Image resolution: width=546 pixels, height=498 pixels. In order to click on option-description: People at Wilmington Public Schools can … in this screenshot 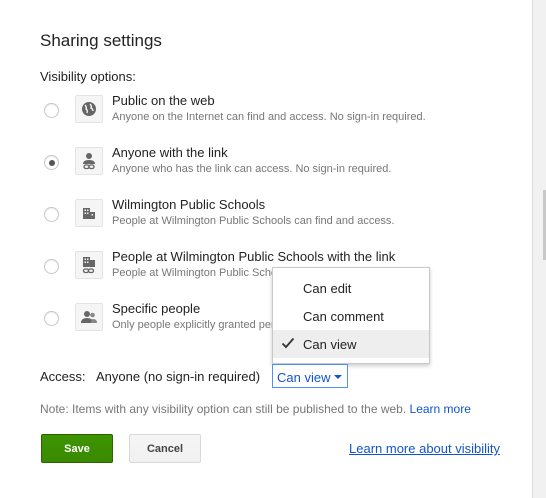, I will do `click(253, 221)`.